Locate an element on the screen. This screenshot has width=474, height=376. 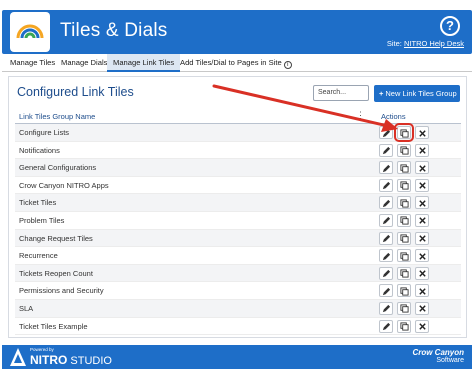
tab-manage-dials: Manage Dials is located at coordinates (84, 63).